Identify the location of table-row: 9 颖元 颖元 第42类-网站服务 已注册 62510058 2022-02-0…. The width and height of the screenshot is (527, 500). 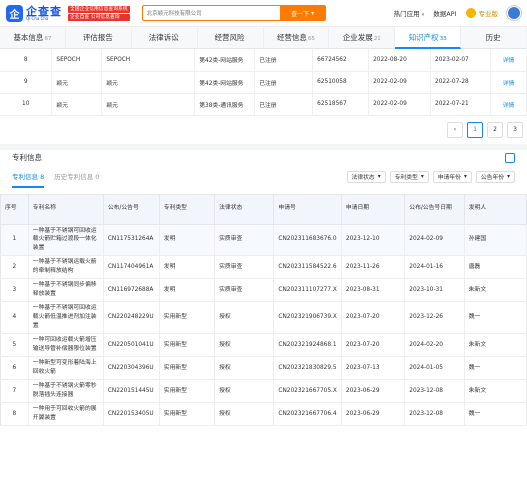
(263, 82).